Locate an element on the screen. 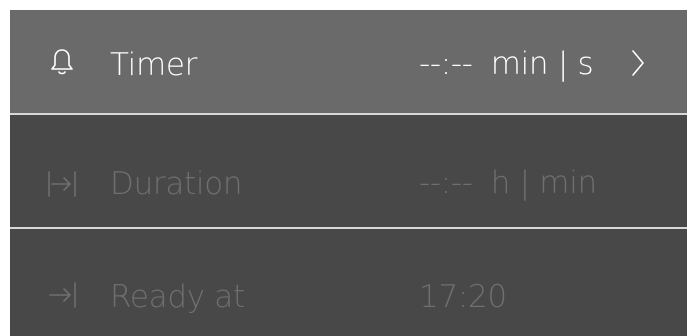  ready-at-time: 17:20 is located at coordinates (463, 297).